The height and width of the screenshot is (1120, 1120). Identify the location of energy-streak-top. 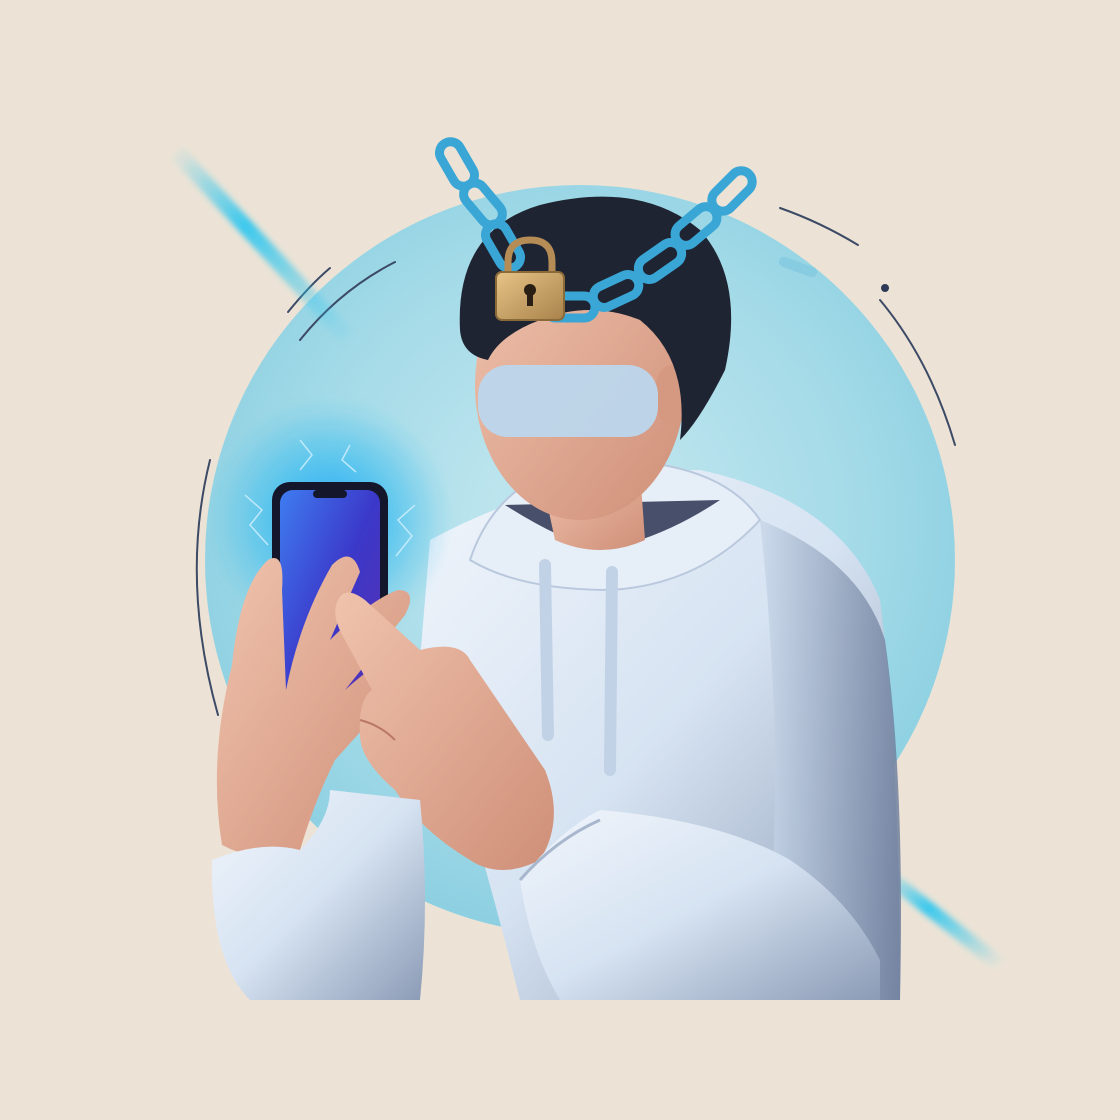
(262, 245).